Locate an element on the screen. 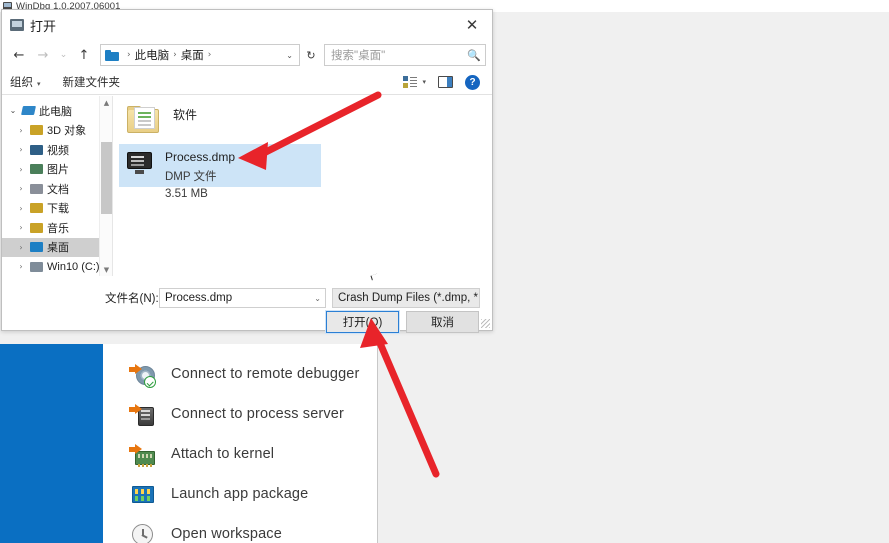 The width and height of the screenshot is (889, 543). scroll-down-icon: ▼ is located at coordinates (106, 269).